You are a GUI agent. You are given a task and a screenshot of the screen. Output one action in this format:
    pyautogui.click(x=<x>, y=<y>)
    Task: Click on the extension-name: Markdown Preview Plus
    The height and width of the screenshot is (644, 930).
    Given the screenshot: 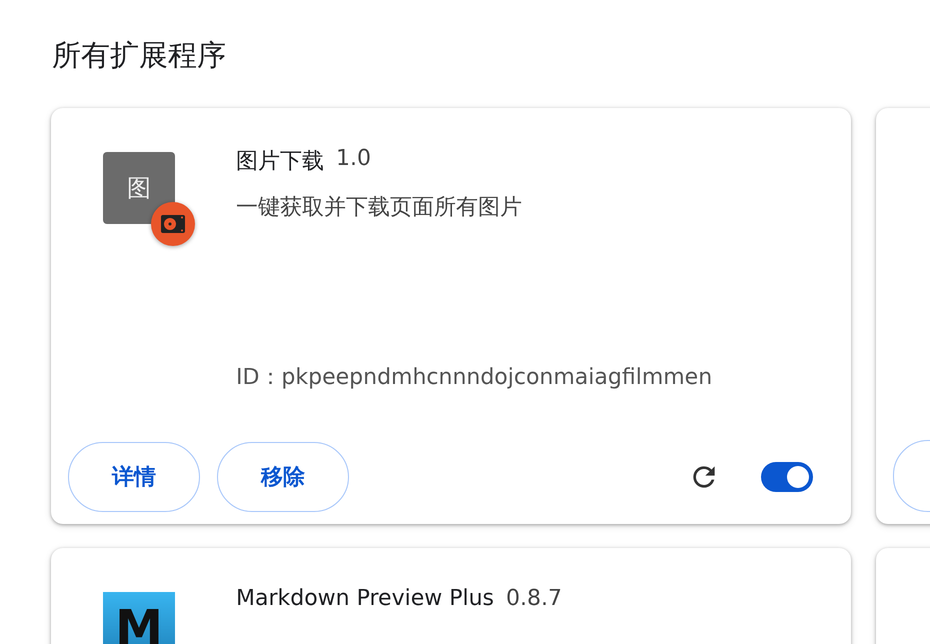 What is the action you would take?
    pyautogui.click(x=365, y=598)
    